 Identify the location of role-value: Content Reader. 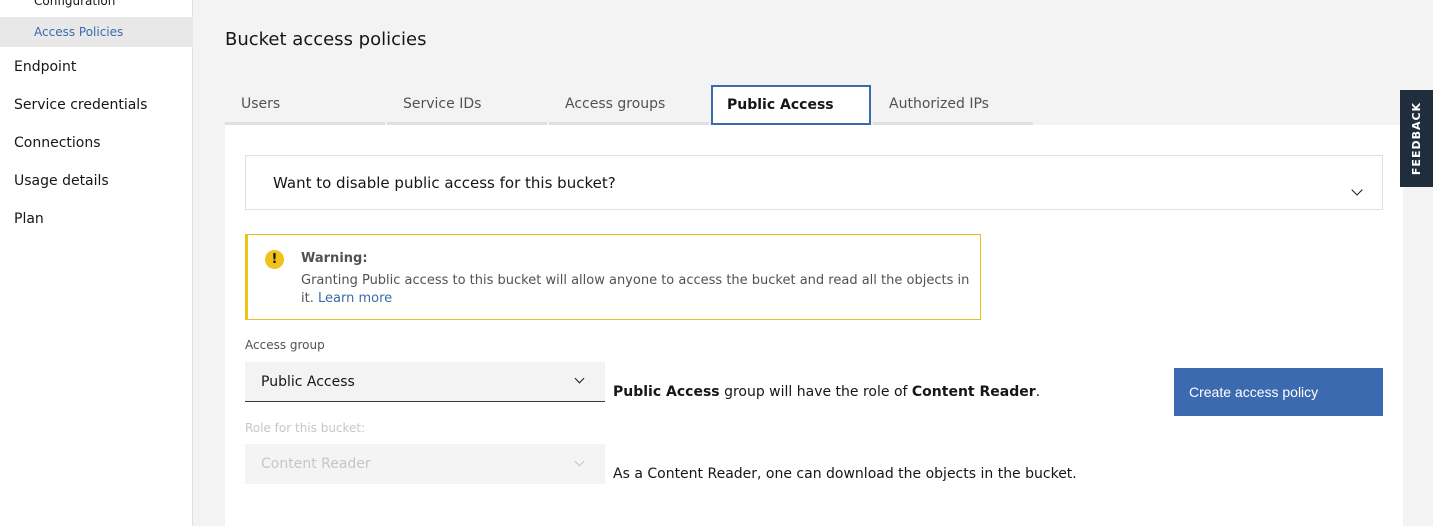
(316, 464).